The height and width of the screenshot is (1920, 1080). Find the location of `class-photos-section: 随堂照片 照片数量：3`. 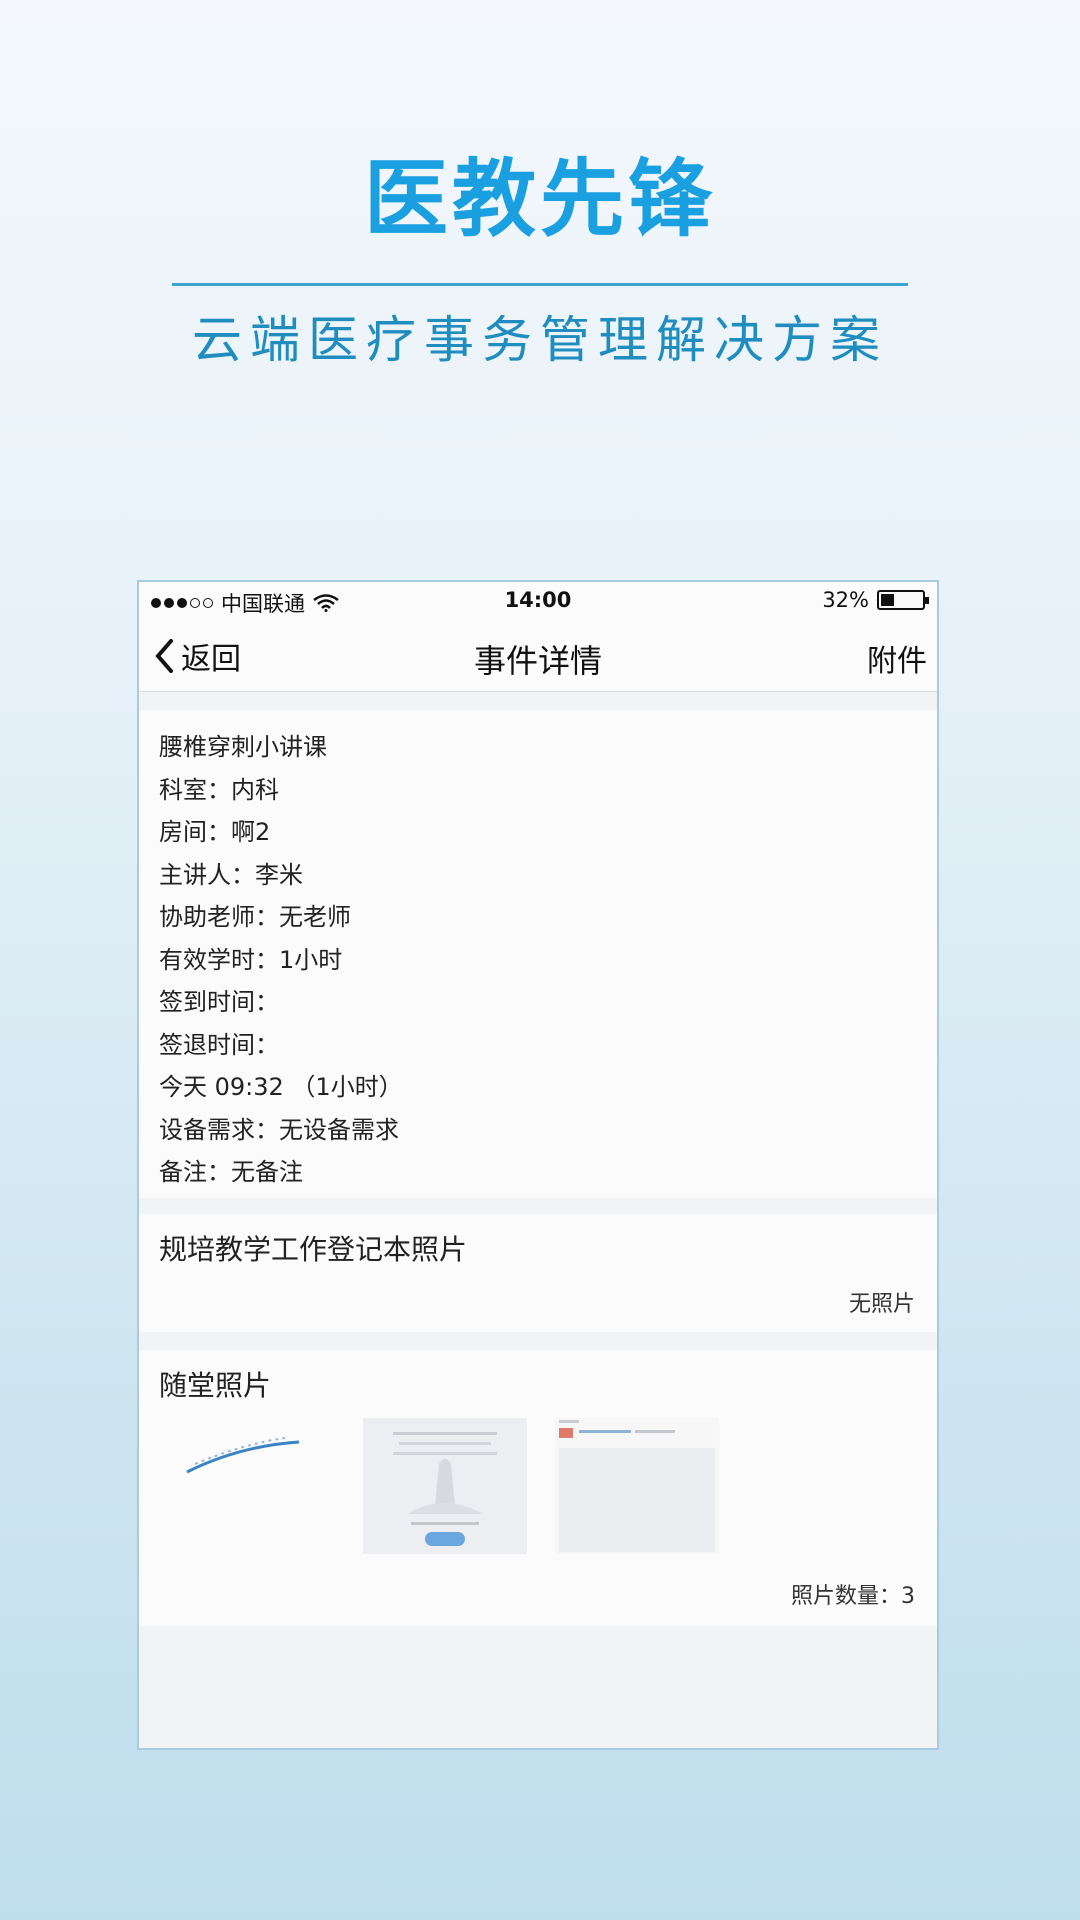

class-photos-section: 随堂照片 照片数量：3 is located at coordinates (538, 1488).